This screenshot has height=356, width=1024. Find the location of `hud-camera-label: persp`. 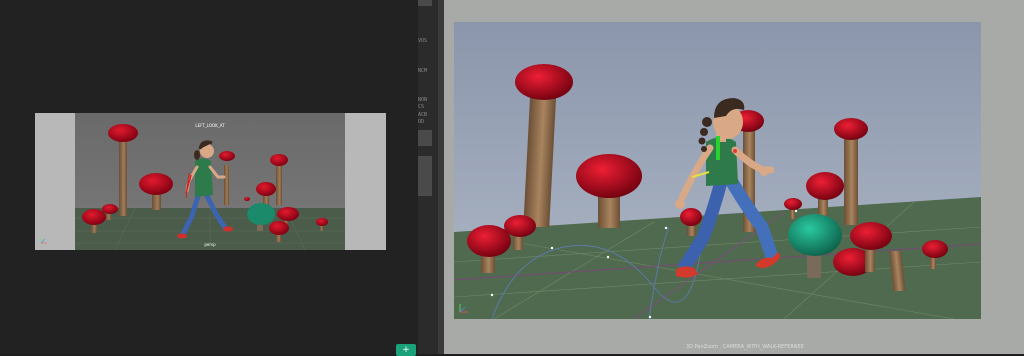

hud-camera-label: persp is located at coordinates (210, 244).